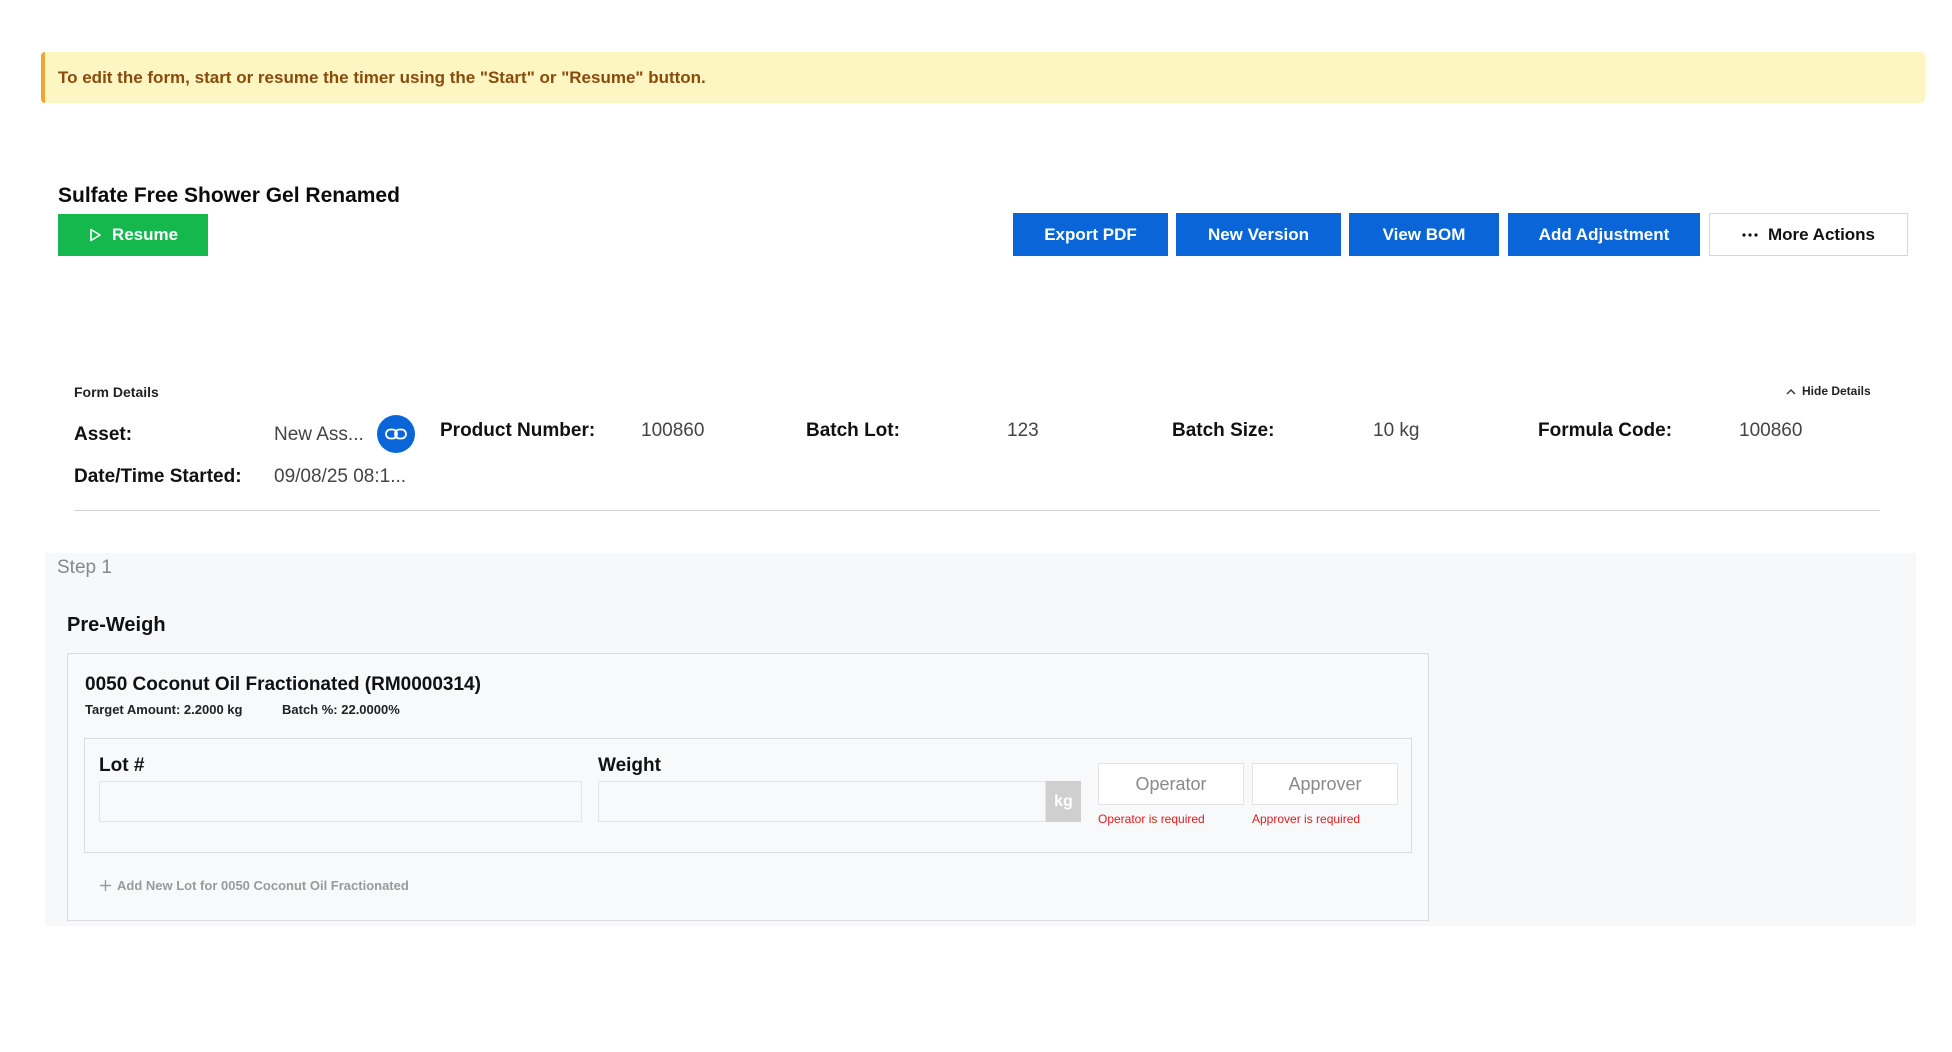 The width and height of the screenshot is (1952, 1052). What do you see at coordinates (1821, 234) in the screenshot?
I see `more-actions-label: More Actions` at bounding box center [1821, 234].